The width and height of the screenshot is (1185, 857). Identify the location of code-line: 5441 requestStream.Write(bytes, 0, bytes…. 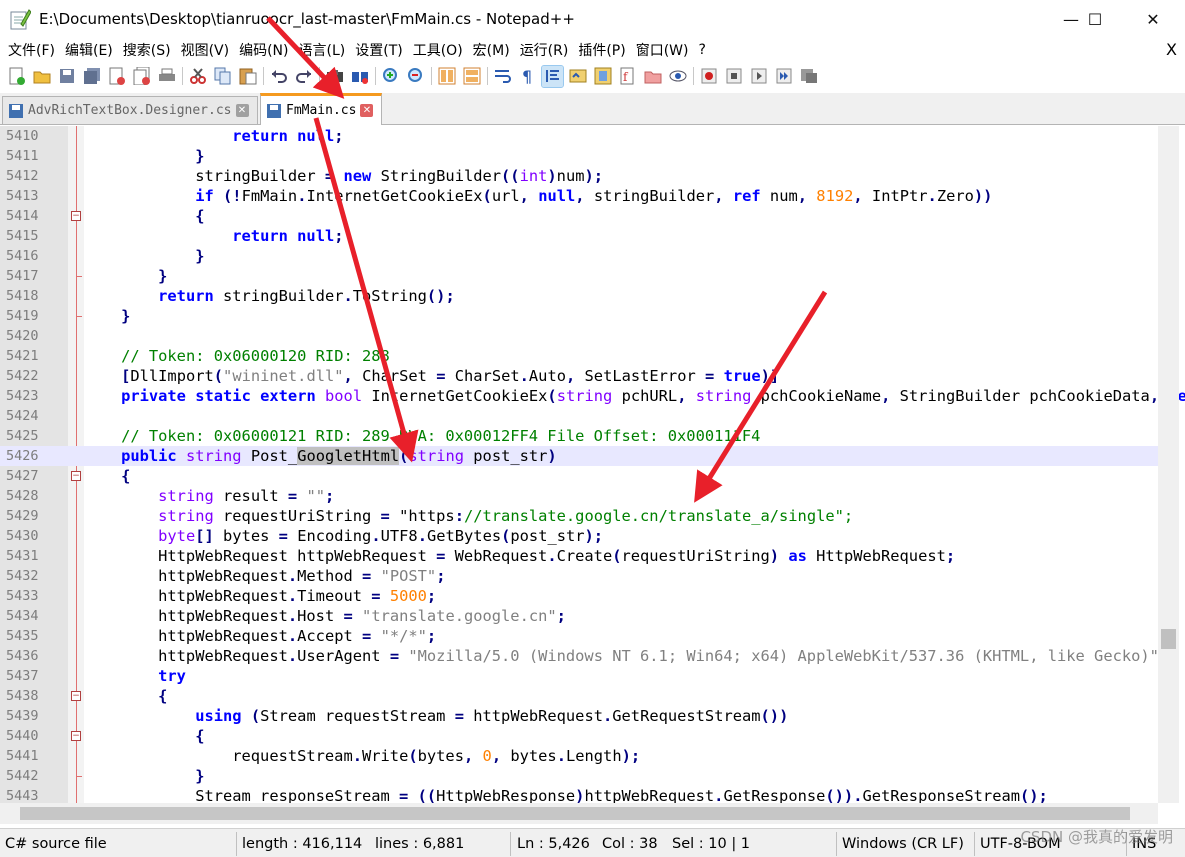
(579, 756).